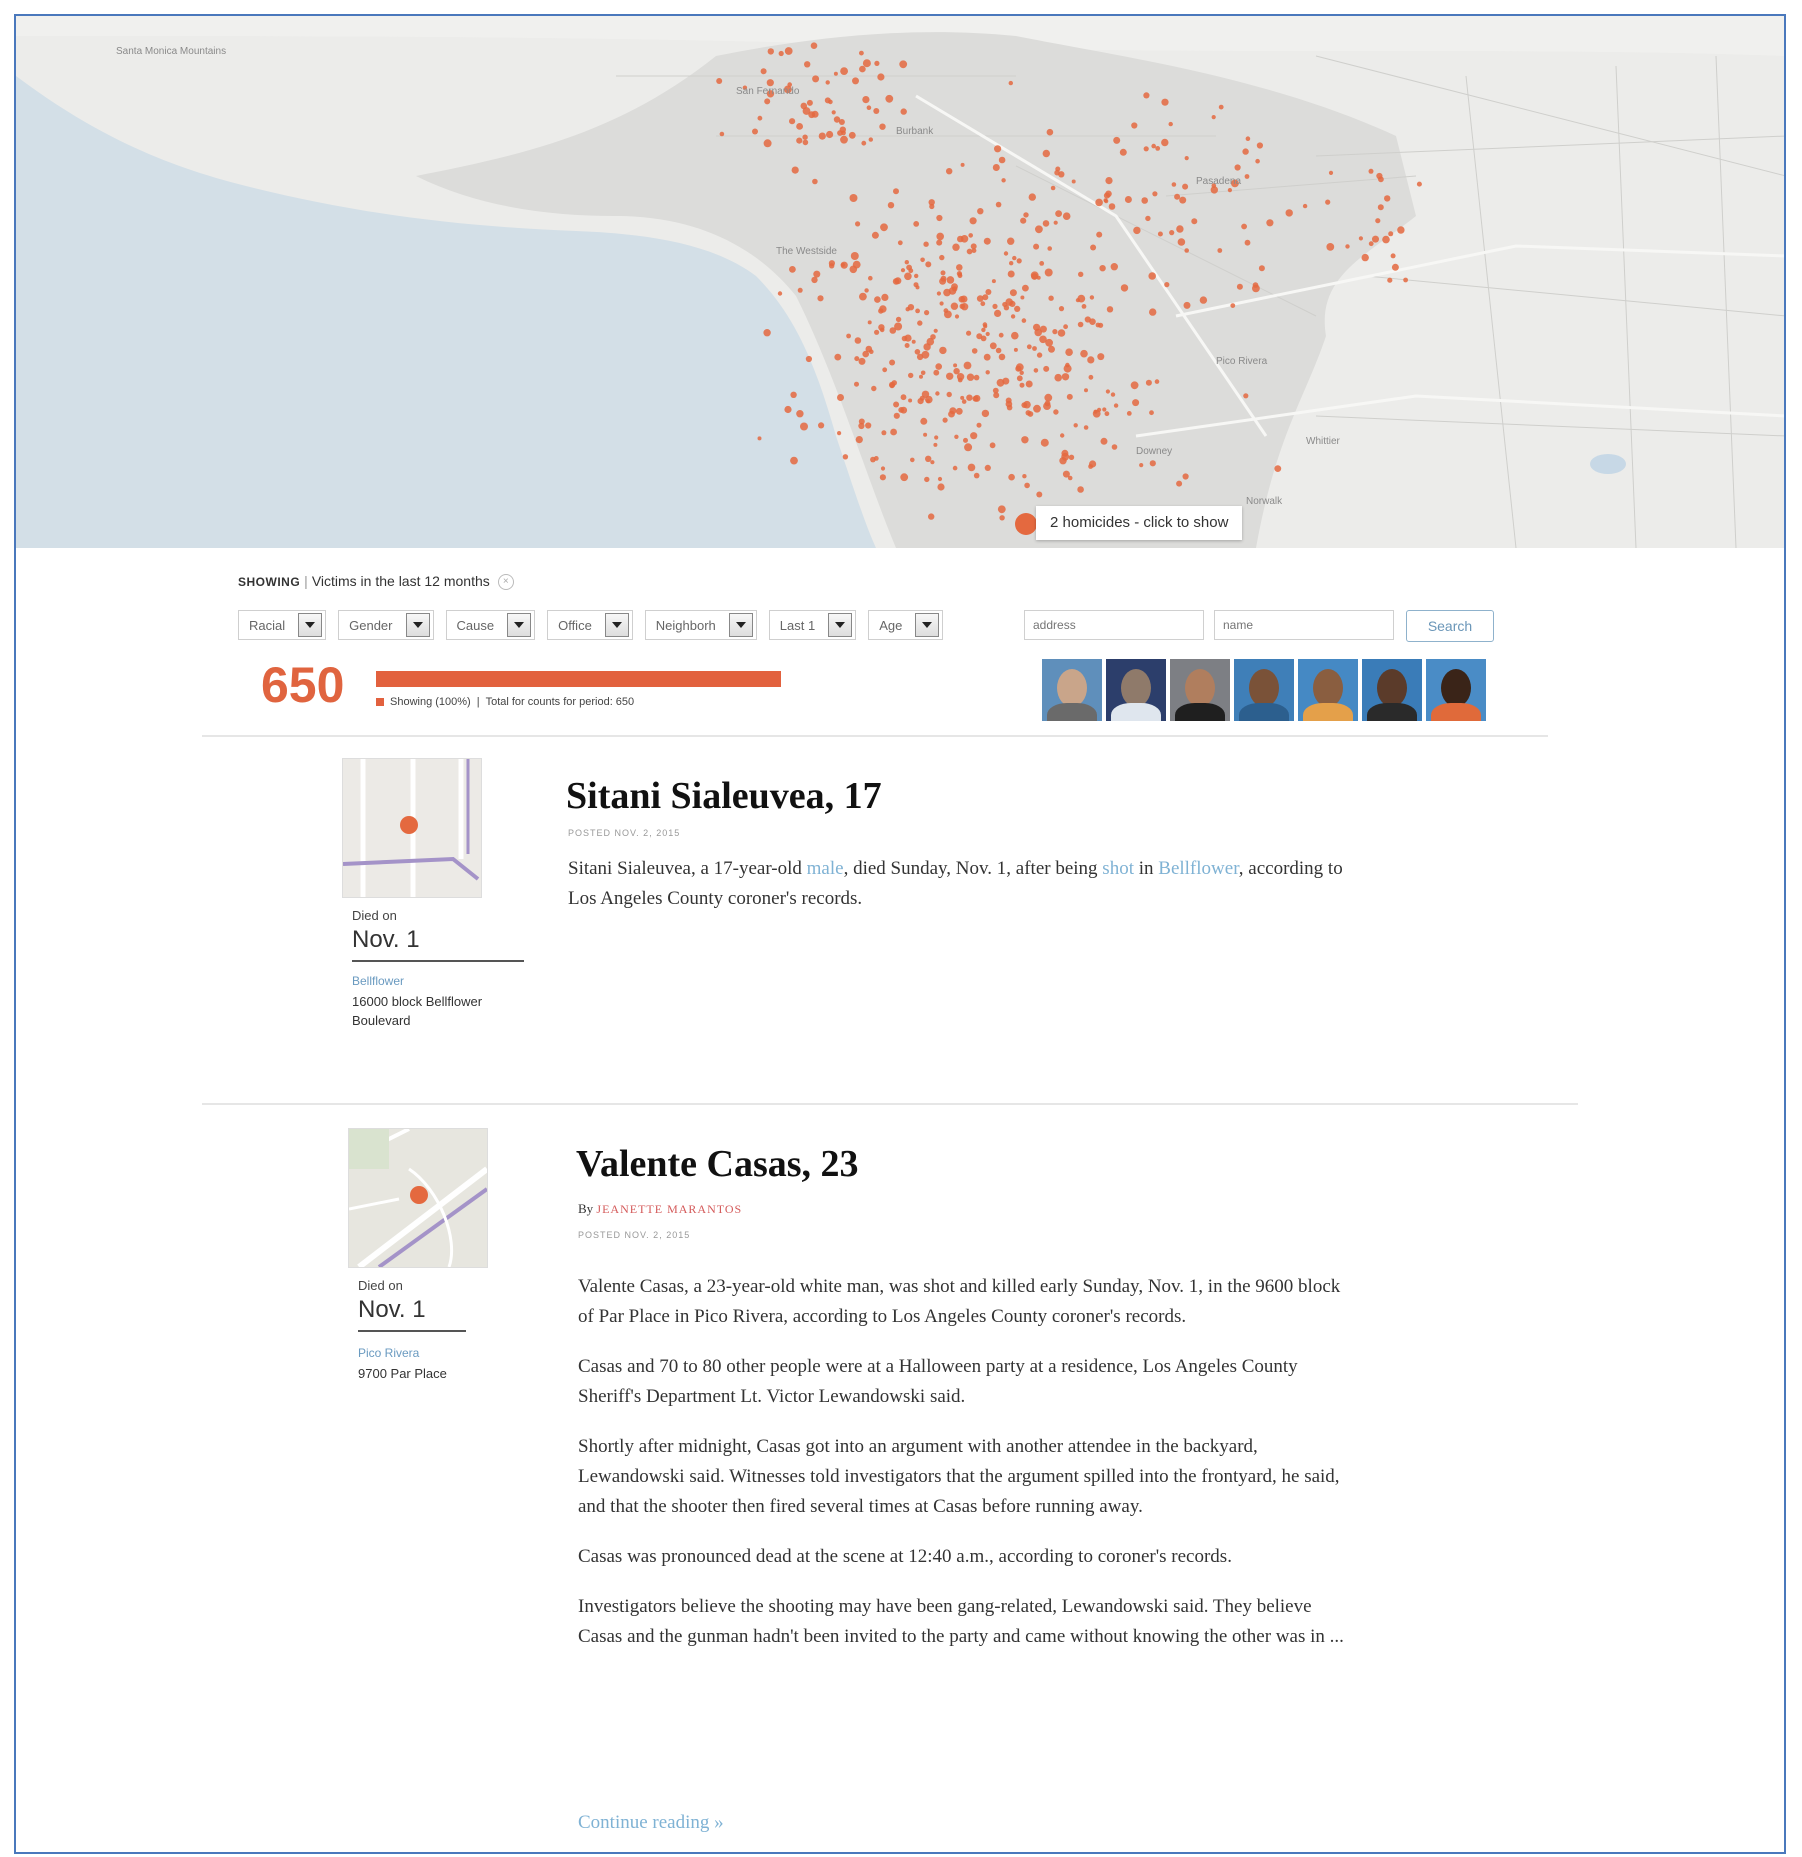  Describe the element at coordinates (418, 1198) in the screenshot. I see `location-map-thumbnail` at that location.